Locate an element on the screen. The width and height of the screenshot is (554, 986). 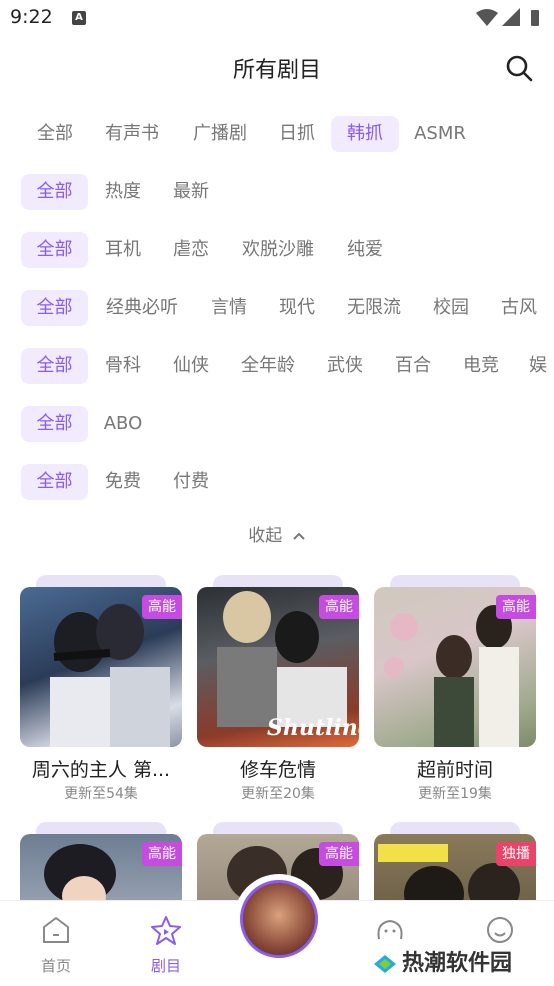
status-bar: 9:22 A is located at coordinates (277, 18).